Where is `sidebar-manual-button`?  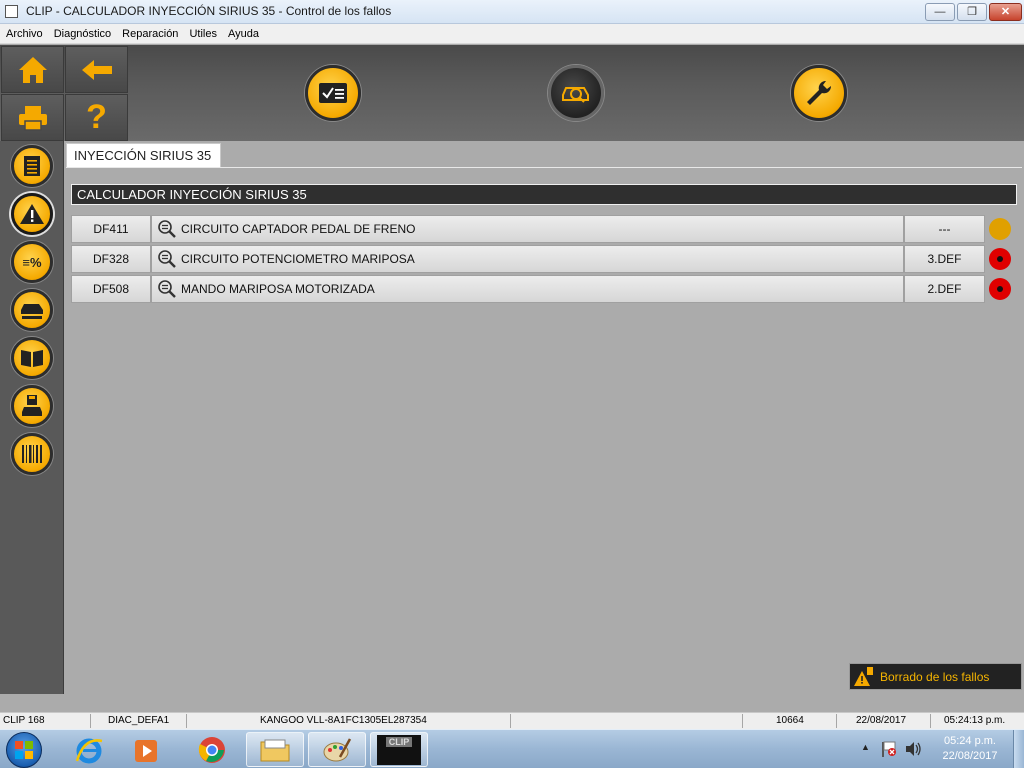
sidebar-manual-button is located at coordinates (32, 358).